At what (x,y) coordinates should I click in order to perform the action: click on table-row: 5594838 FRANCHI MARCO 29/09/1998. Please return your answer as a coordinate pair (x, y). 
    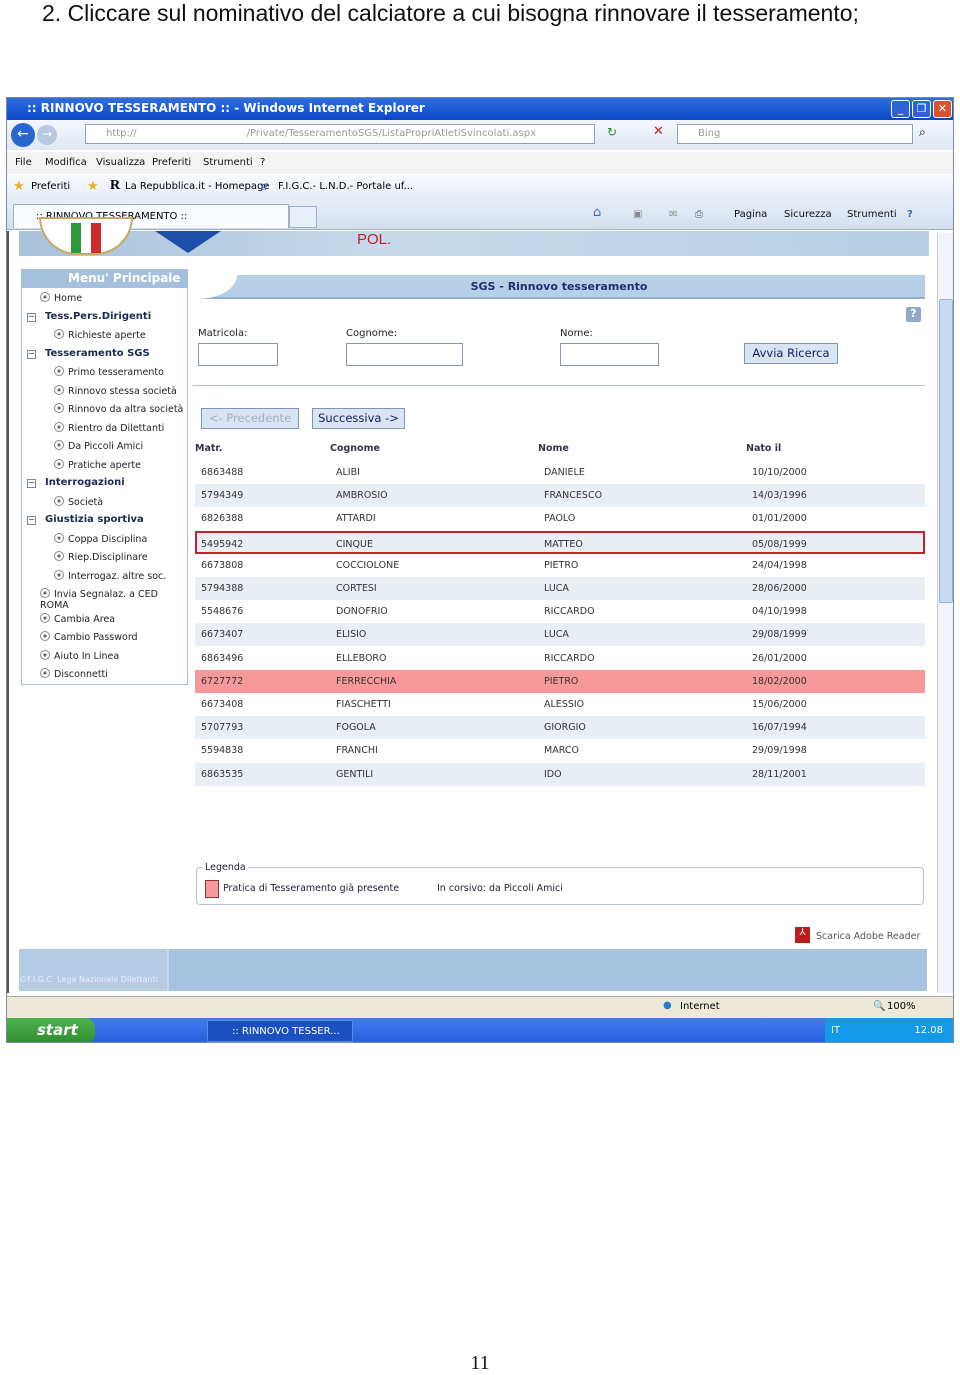
    Looking at the image, I should click on (560, 750).